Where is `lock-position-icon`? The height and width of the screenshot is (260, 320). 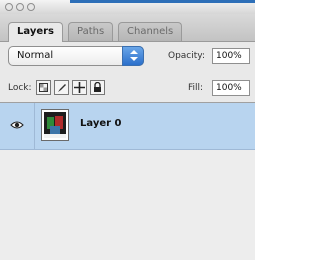
lock-position-icon is located at coordinates (79, 87).